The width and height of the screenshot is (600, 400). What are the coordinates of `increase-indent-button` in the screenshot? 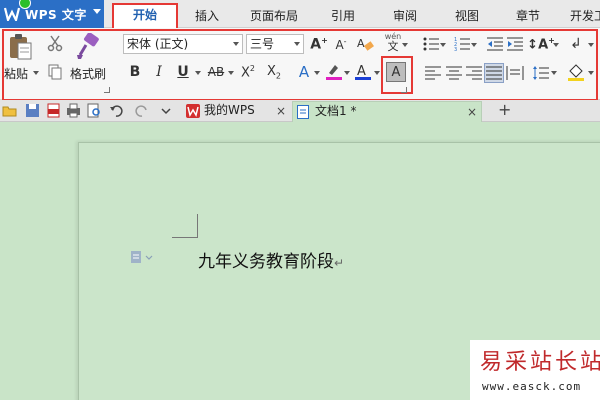 It's located at (515, 44).